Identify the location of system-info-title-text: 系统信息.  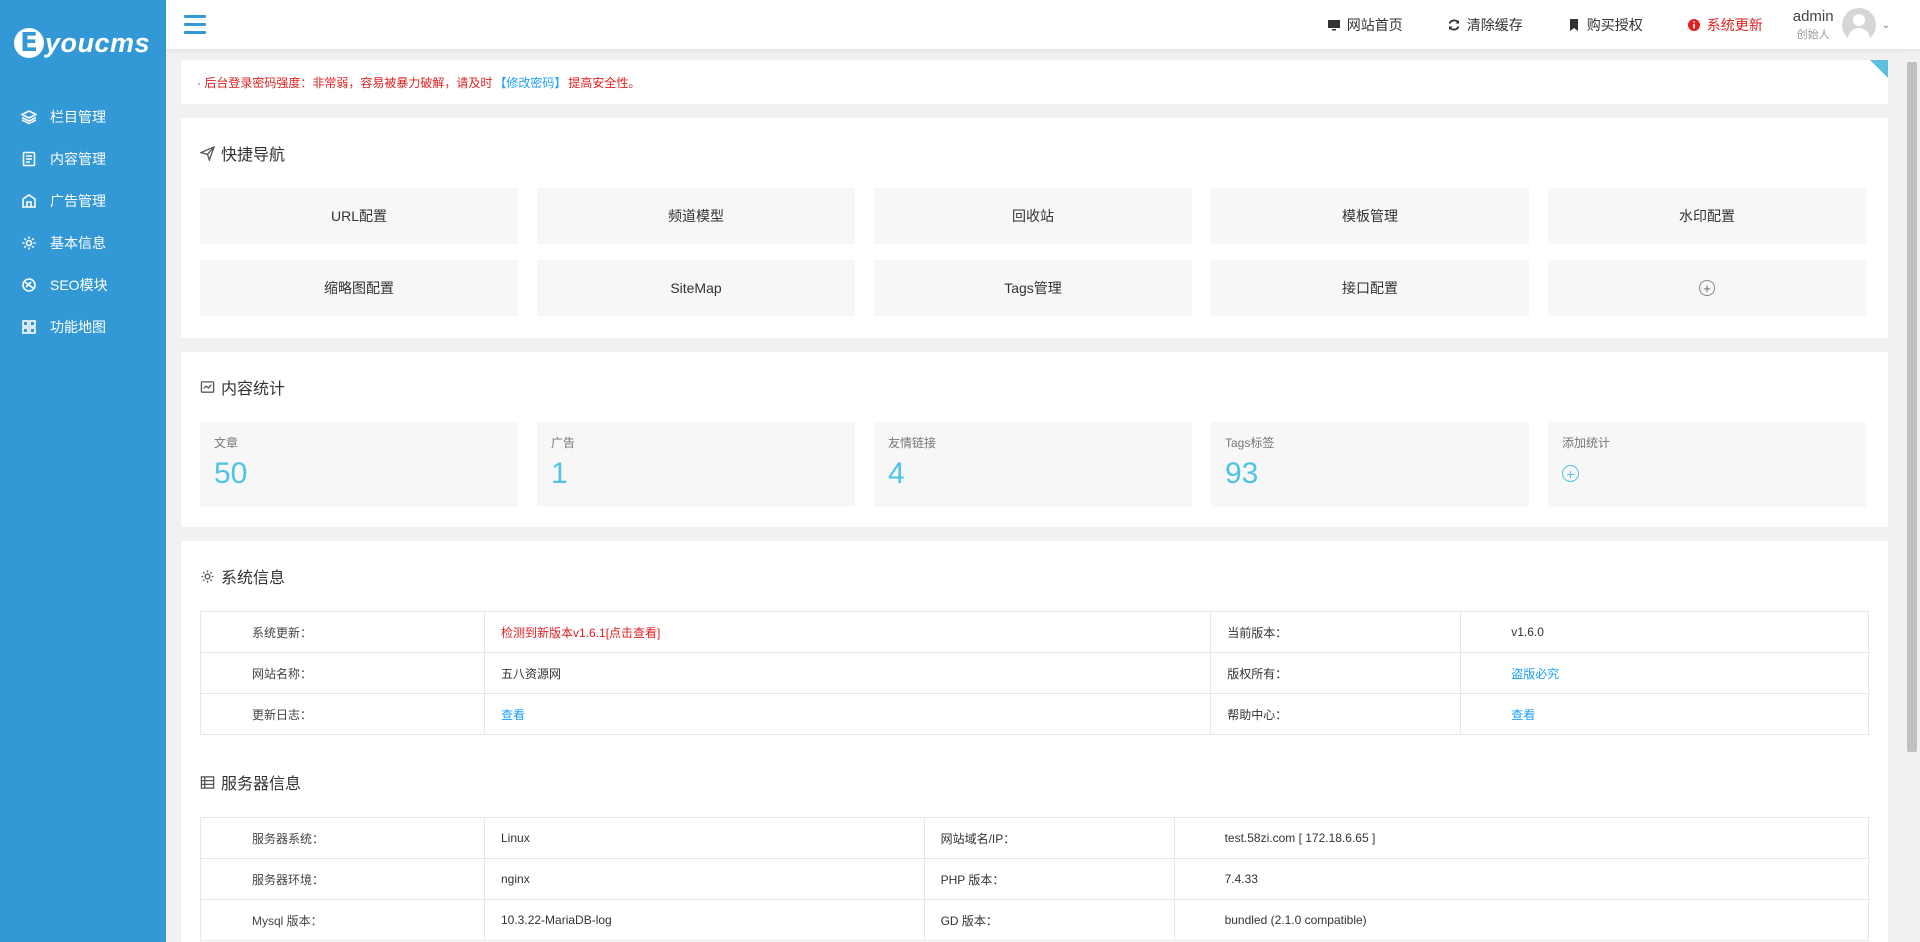
(253, 578).